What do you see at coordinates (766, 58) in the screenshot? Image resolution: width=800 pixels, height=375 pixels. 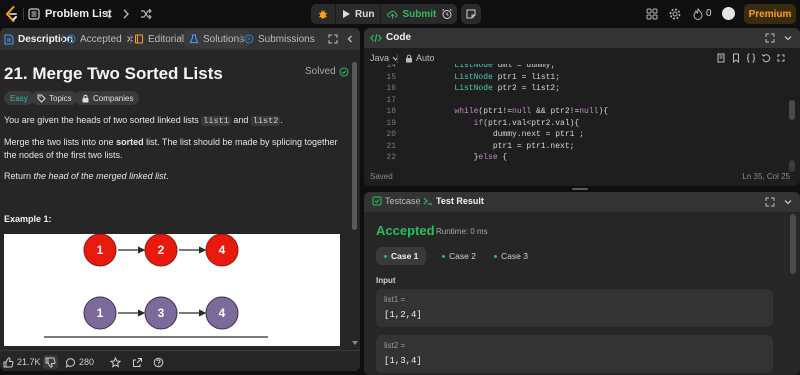 I see `reset-icon` at bounding box center [766, 58].